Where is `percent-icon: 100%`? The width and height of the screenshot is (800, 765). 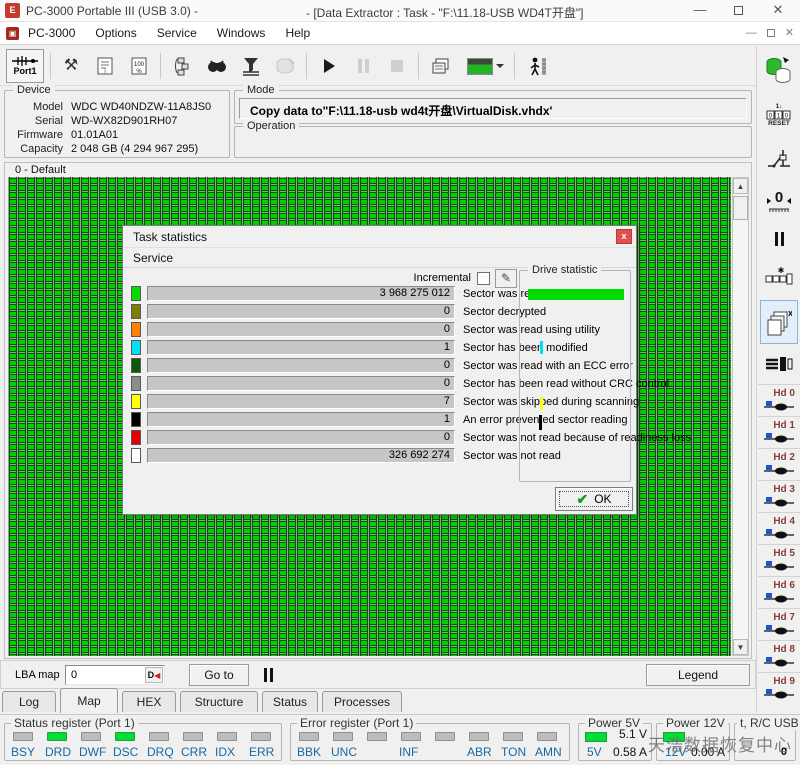 percent-icon: 100% is located at coordinates (139, 66).